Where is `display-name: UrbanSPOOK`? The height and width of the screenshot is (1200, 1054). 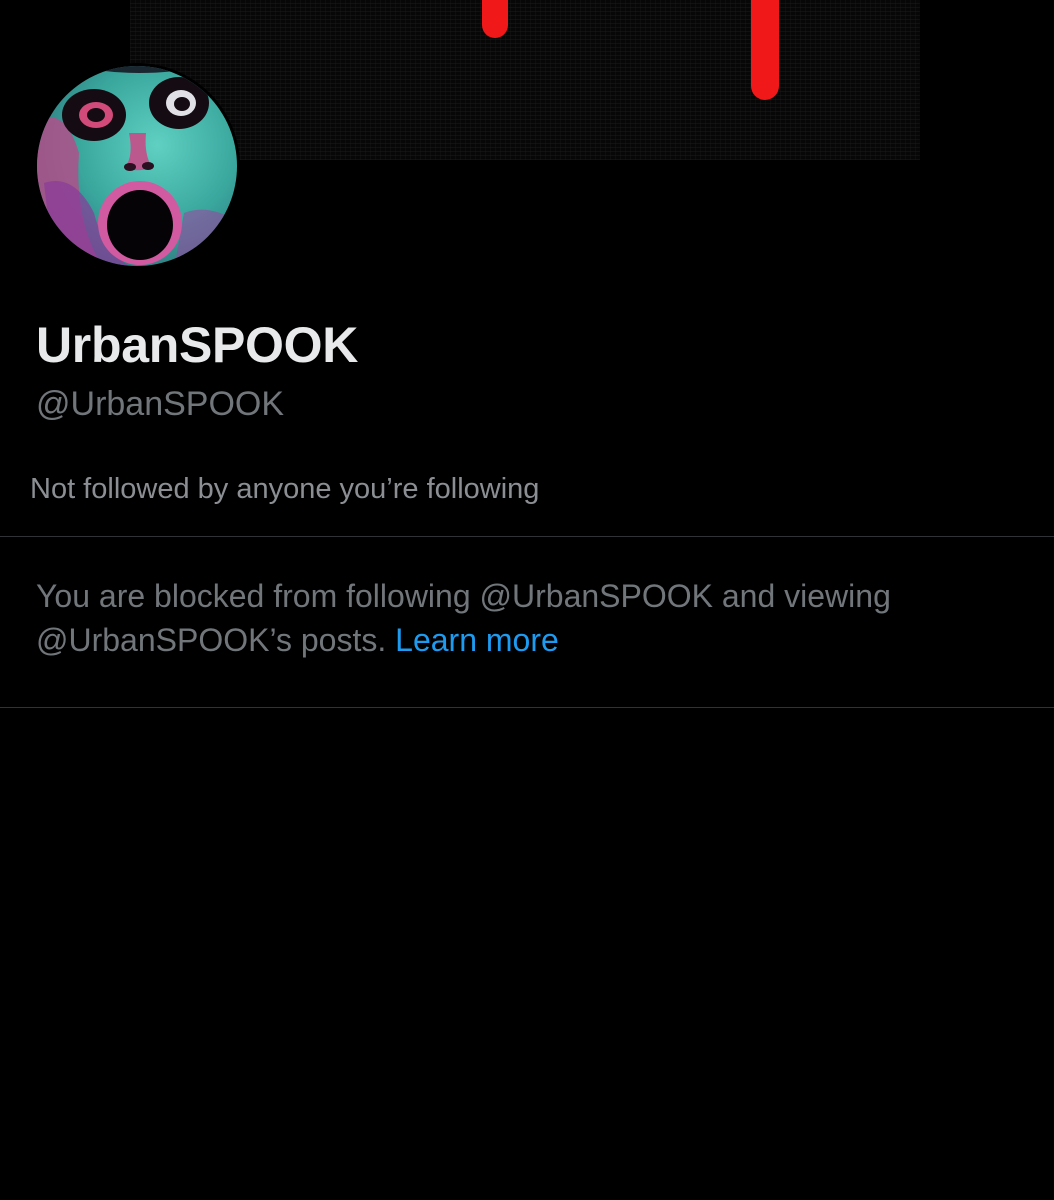 display-name: UrbanSPOOK is located at coordinates (197, 345).